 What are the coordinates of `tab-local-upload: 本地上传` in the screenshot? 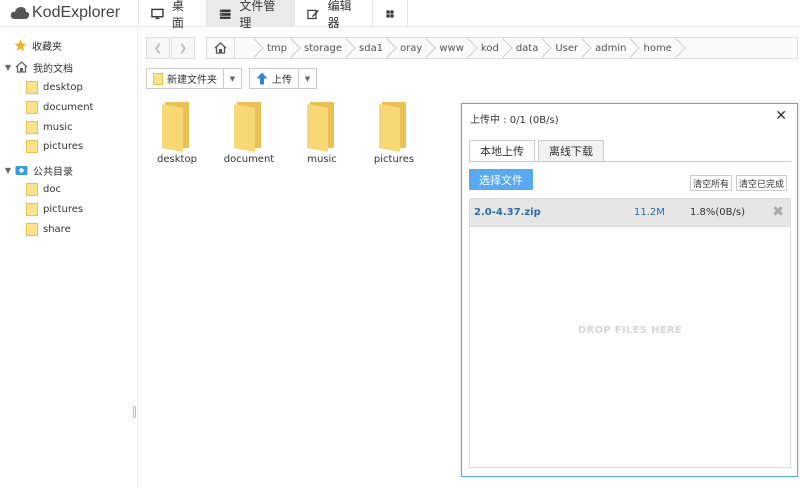 It's located at (502, 151).